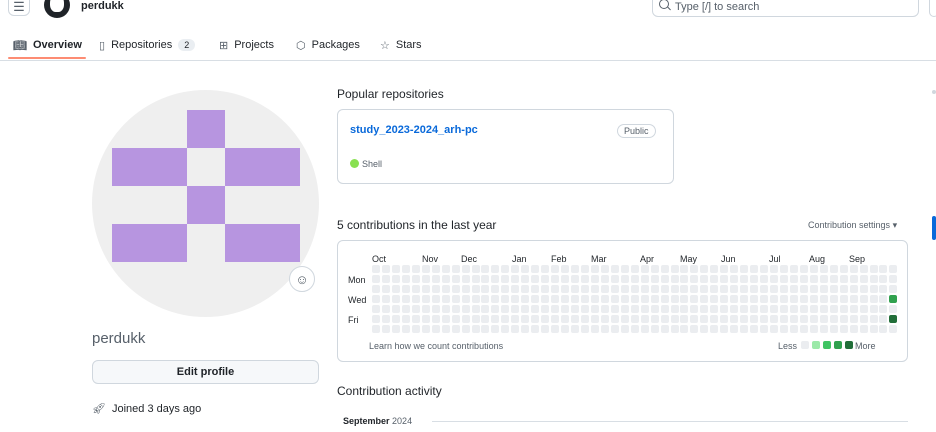 The height and width of the screenshot is (432, 936). What do you see at coordinates (147, 45) in the screenshot?
I see `tab-repositories: ▯ Repositories 2` at bounding box center [147, 45].